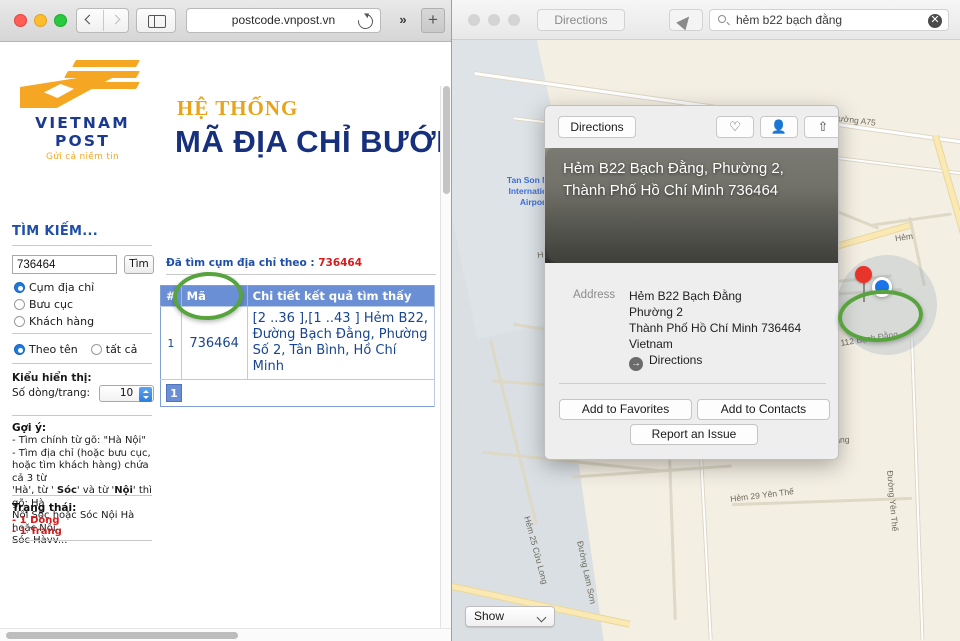  Describe the element at coordinates (96, 349) in the screenshot. I see `radio-indicator-tat-ca` at that location.